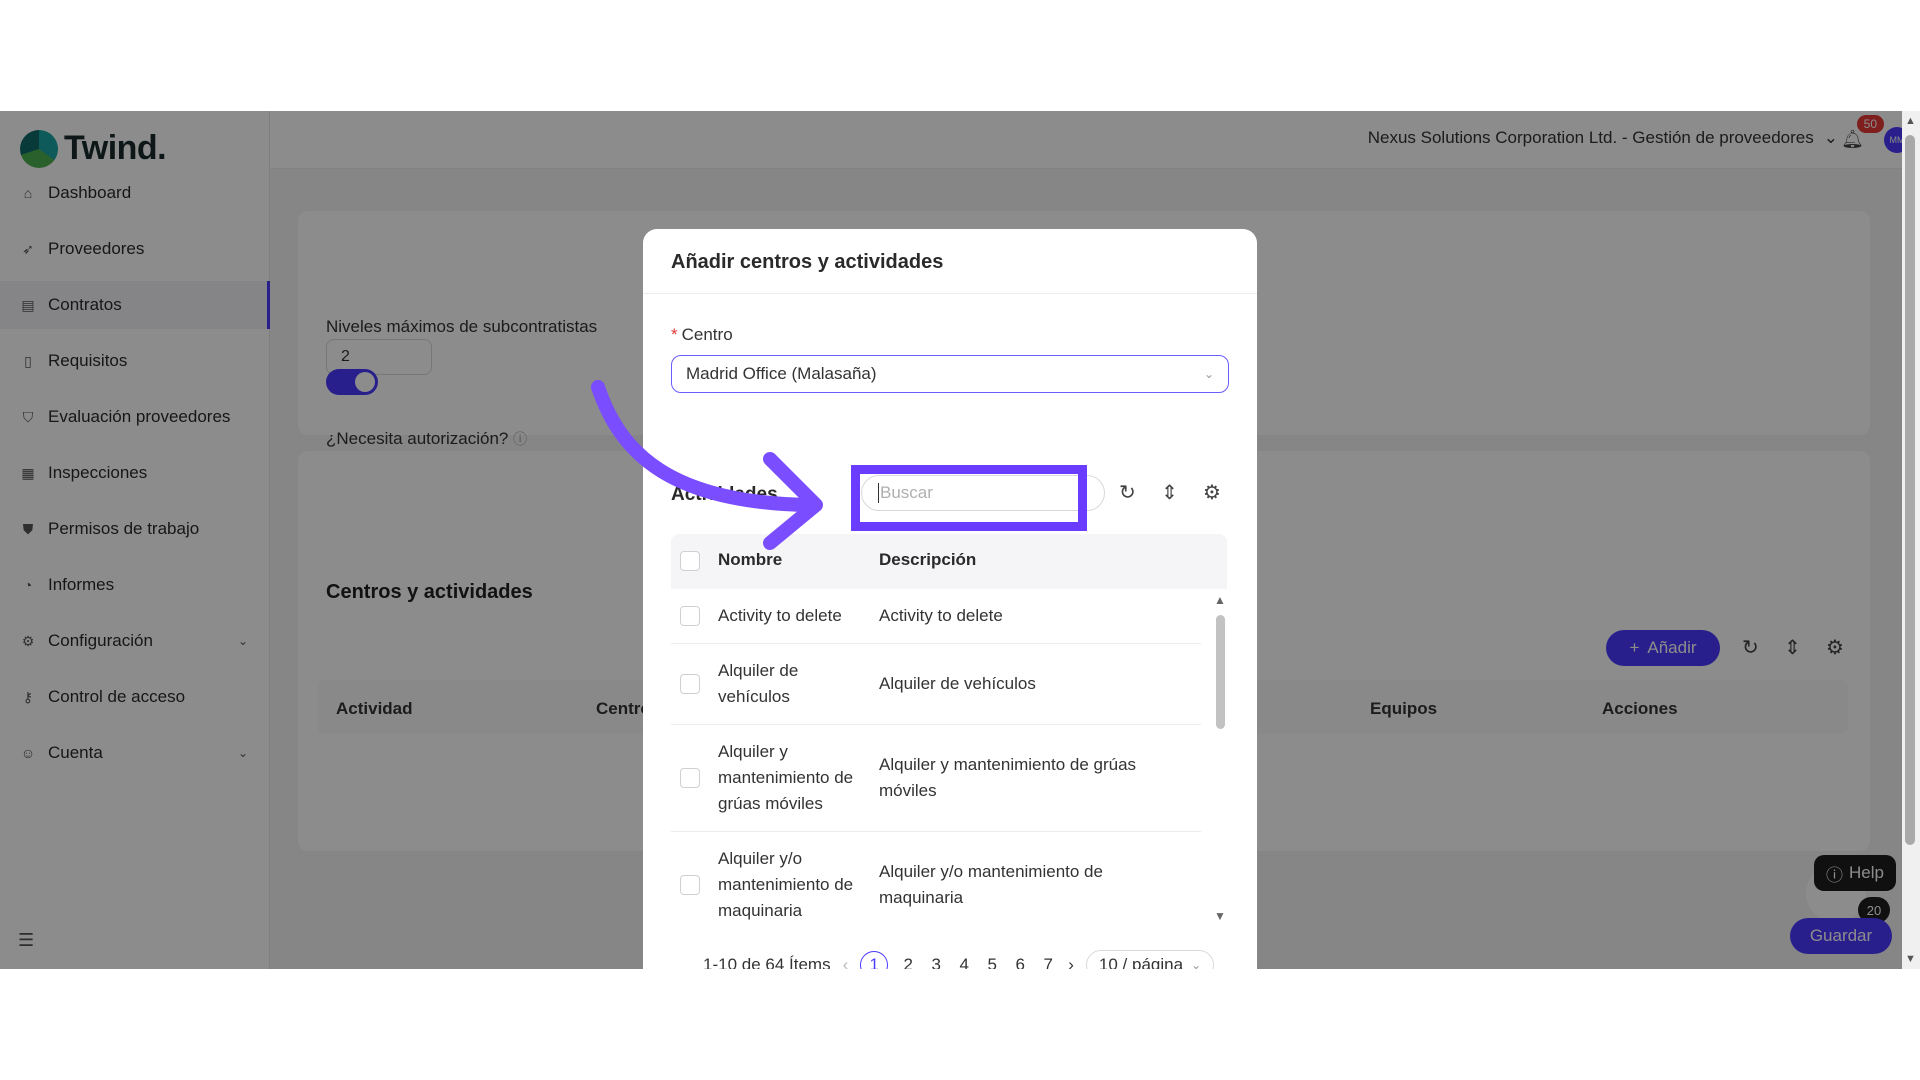 This screenshot has width=1920, height=1080. I want to click on page-6: 6, so click(1020, 962).